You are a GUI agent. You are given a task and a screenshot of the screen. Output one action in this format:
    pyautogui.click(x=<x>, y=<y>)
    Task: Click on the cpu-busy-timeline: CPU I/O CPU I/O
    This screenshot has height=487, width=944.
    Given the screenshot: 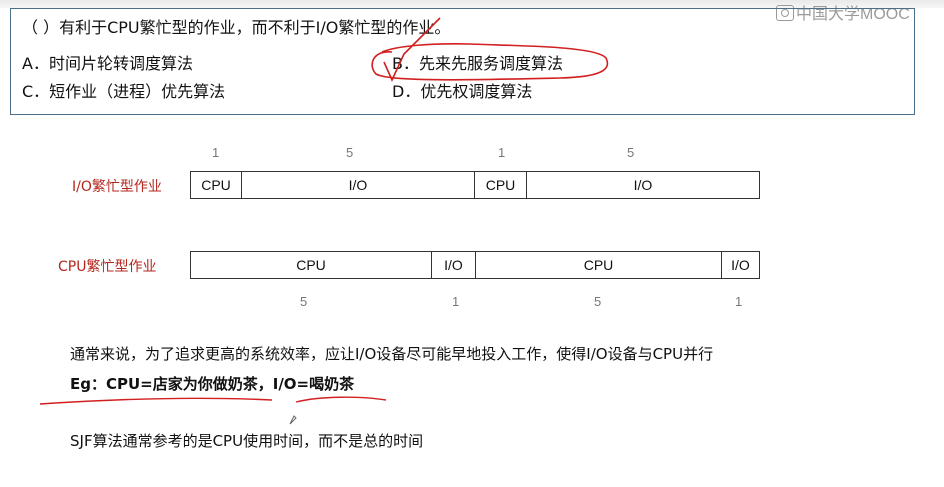 What is the action you would take?
    pyautogui.click(x=475, y=265)
    